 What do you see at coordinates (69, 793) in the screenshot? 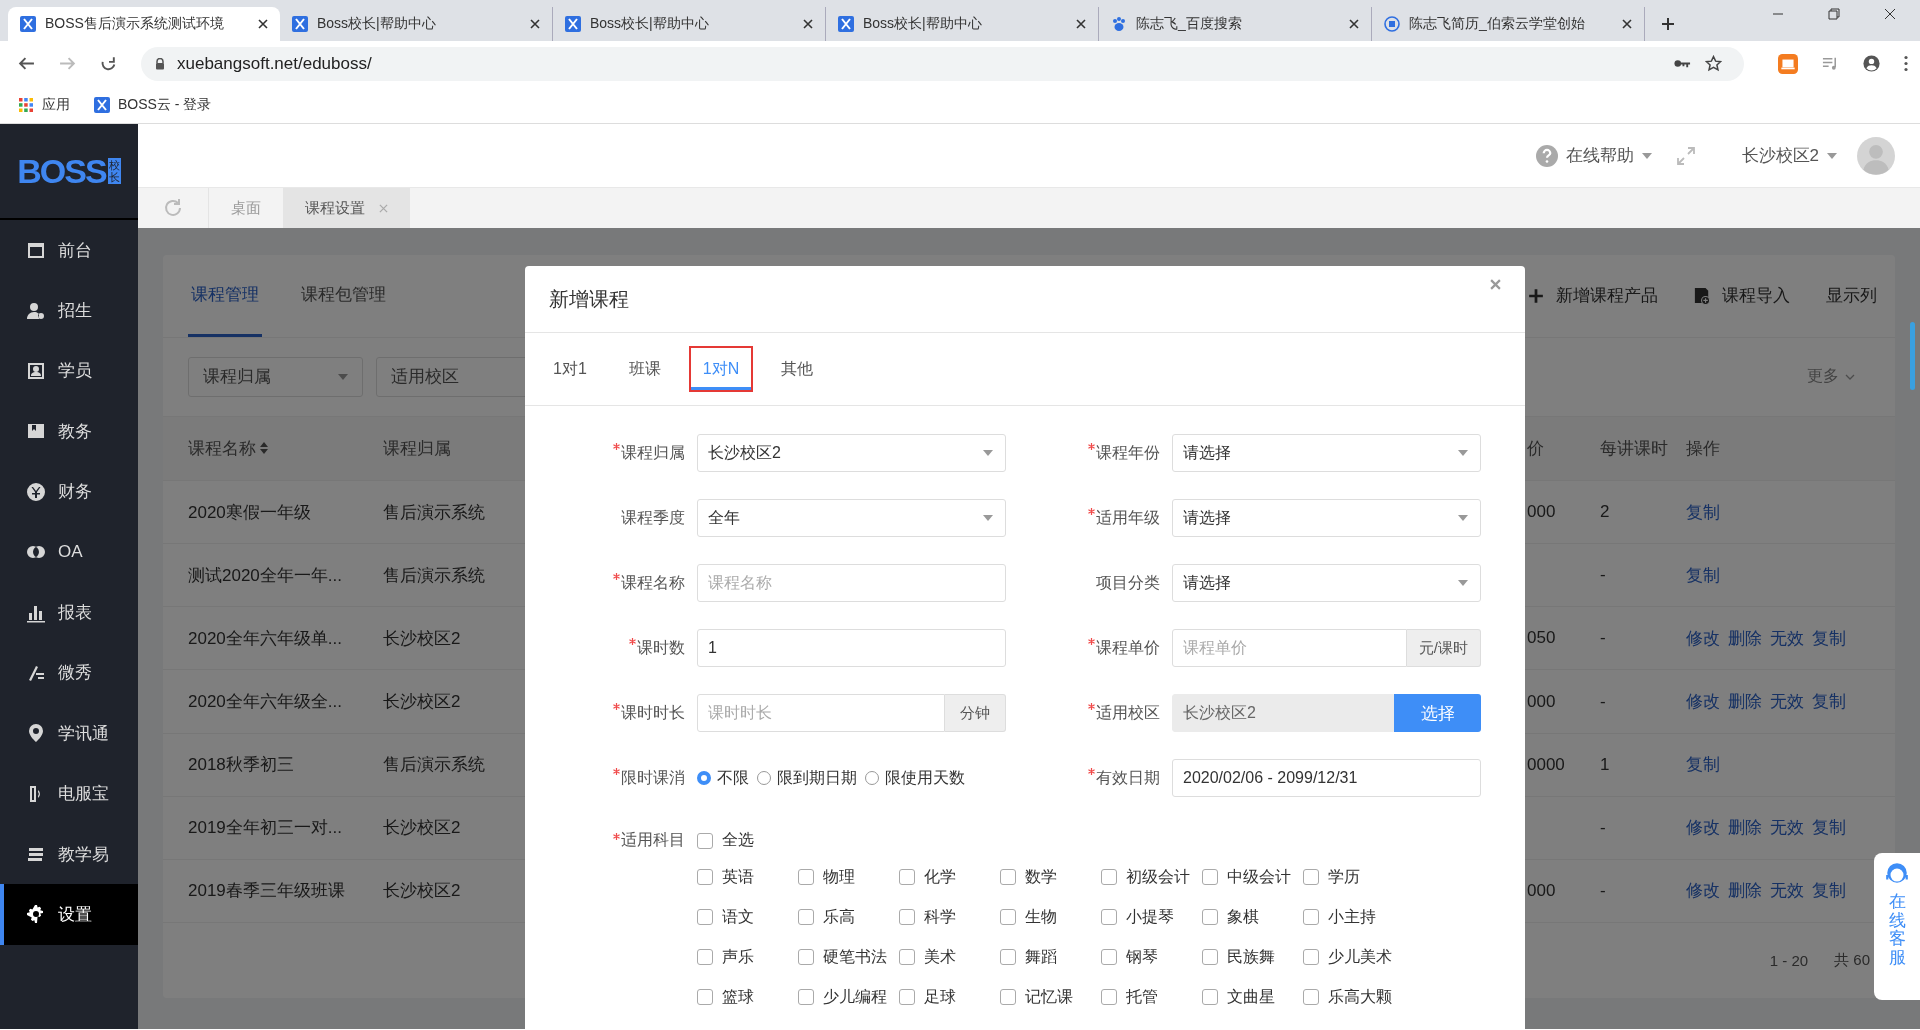
I see `sidebar-item: 电服宝` at bounding box center [69, 793].